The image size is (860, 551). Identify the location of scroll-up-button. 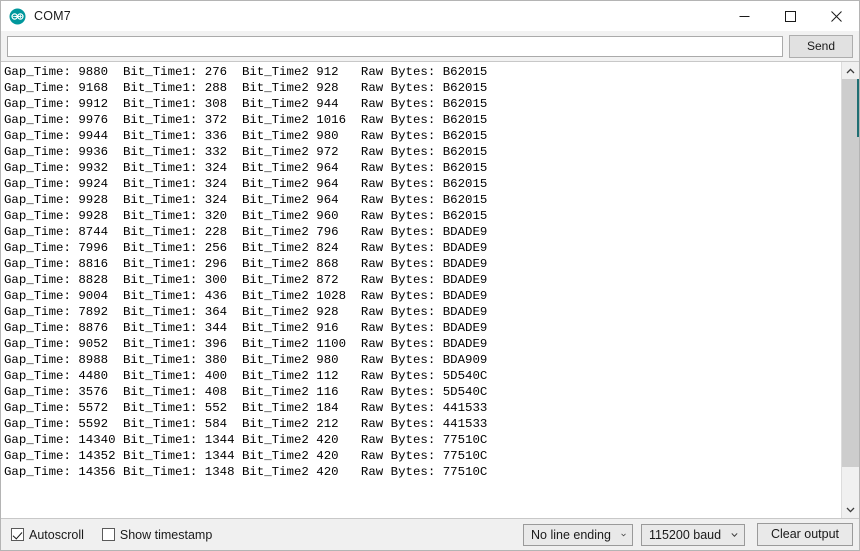
(850, 70).